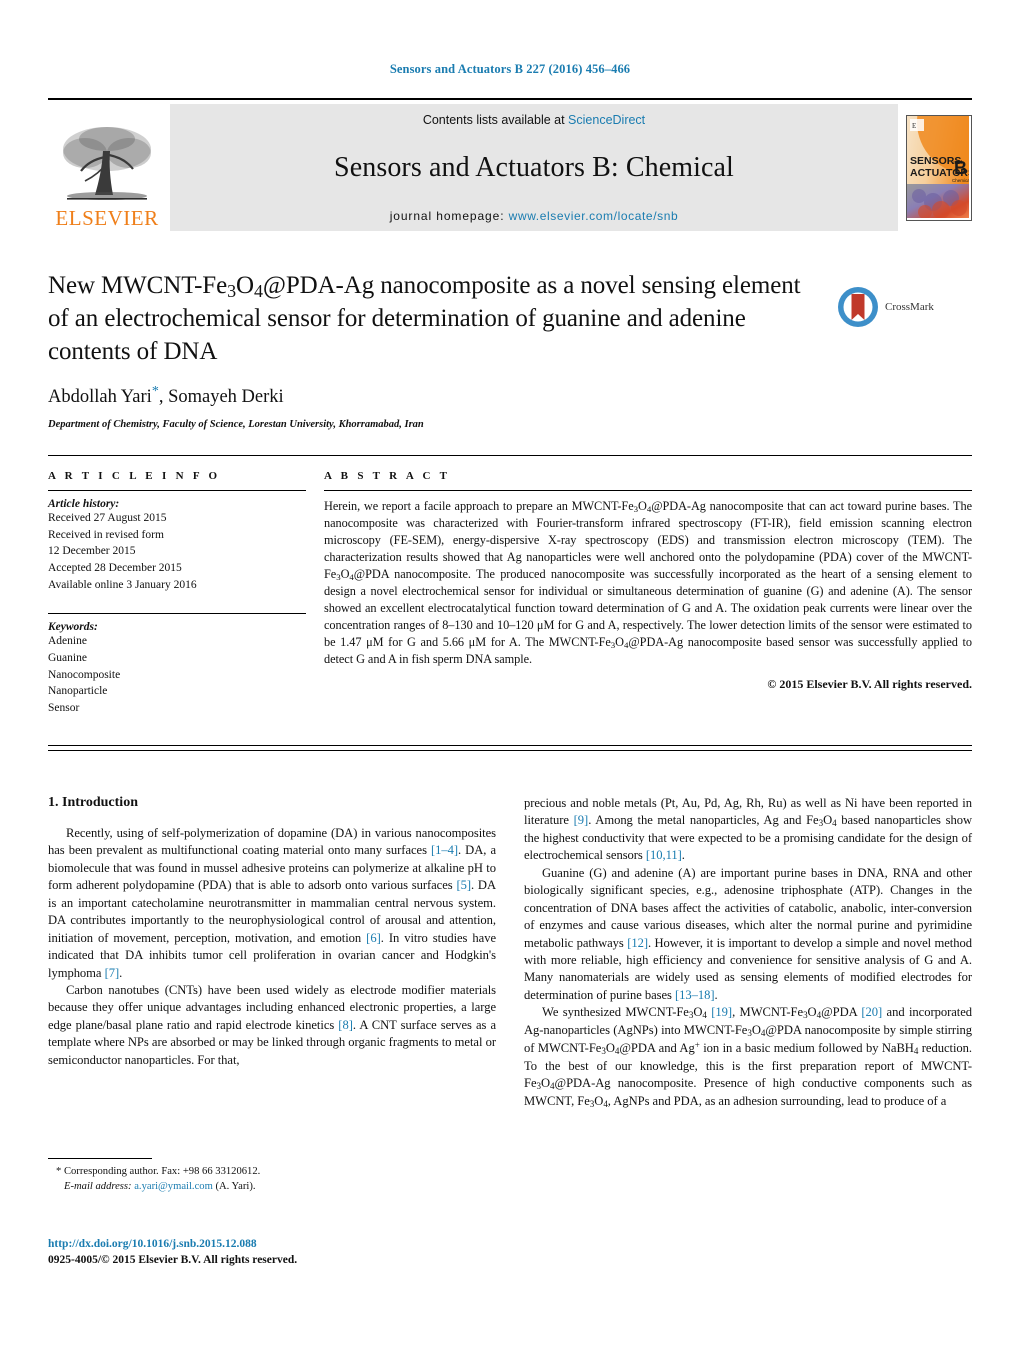 The image size is (1020, 1351). What do you see at coordinates (84, 674) in the screenshot?
I see `keyword-item: Nanocomposite` at bounding box center [84, 674].